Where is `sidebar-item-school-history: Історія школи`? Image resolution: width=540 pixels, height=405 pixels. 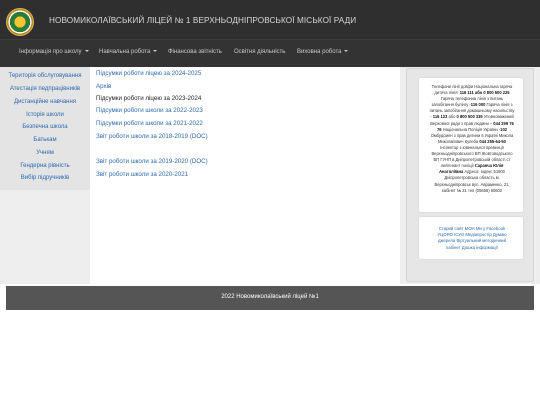
sidebar-item-school-history: Історія школи is located at coordinates (45, 115).